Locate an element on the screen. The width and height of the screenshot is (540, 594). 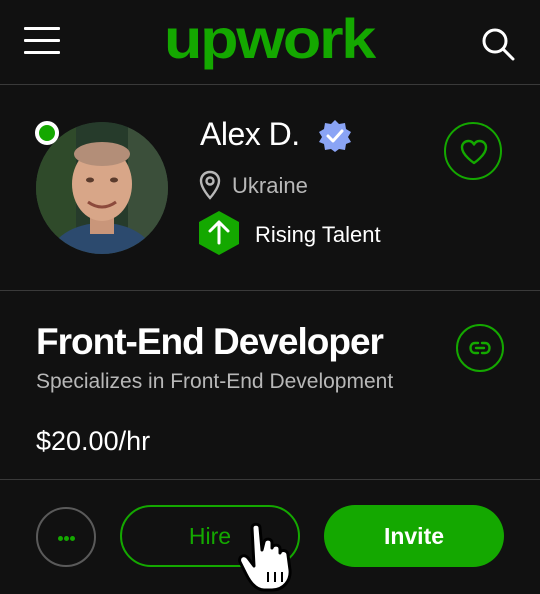
link-icon is located at coordinates (480, 348).